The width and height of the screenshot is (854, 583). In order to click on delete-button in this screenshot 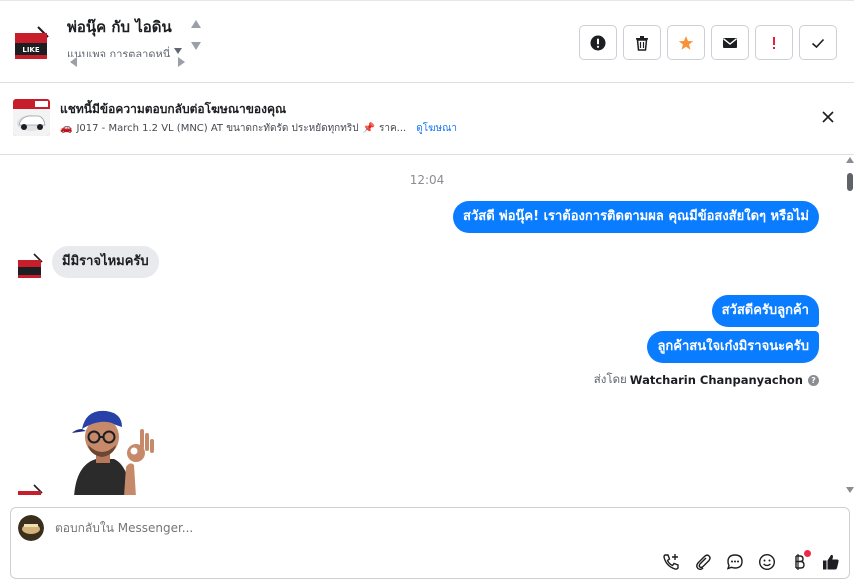, I will do `click(642, 42)`.